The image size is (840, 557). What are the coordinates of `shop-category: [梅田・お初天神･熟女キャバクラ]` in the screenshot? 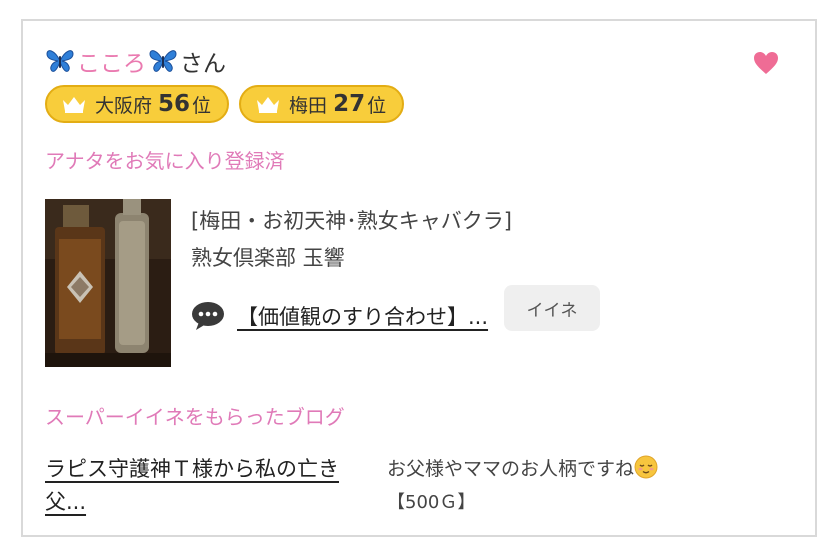 It's located at (351, 221).